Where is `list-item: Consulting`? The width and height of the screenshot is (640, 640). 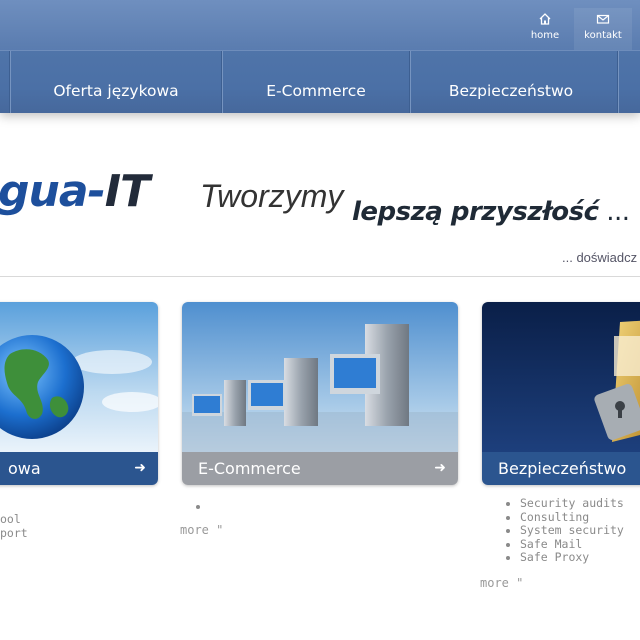
list-item: Consulting is located at coordinates (572, 517).